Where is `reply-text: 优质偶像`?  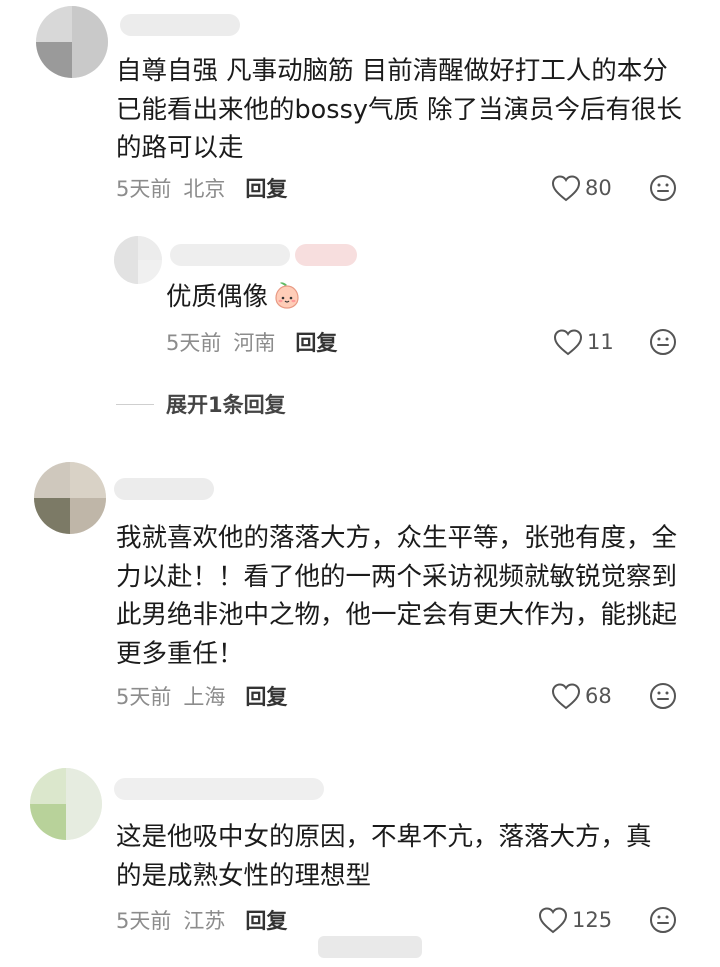 reply-text: 优质偶像 is located at coordinates (443, 297).